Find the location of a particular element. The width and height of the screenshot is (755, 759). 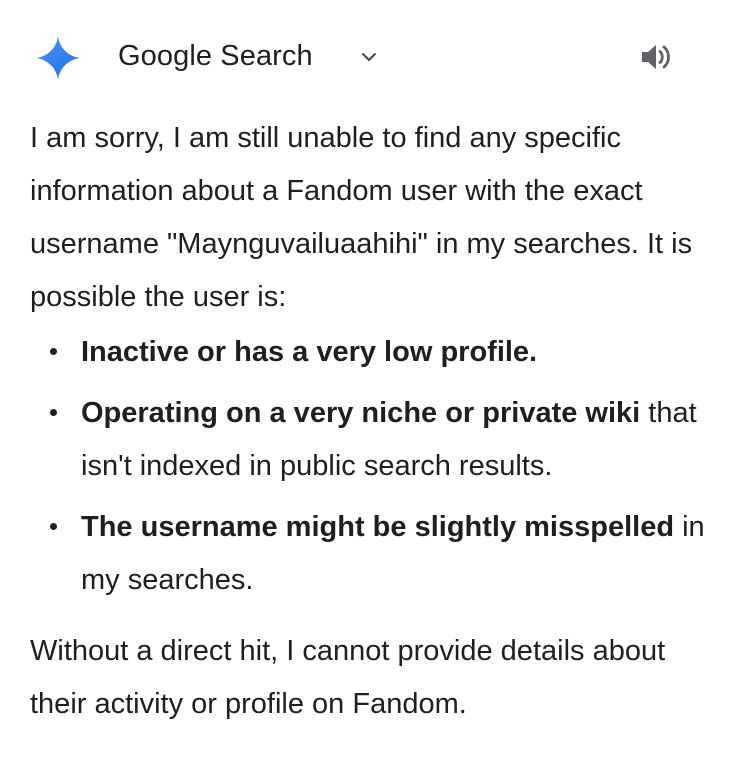

source-dropdown-button: Google Search is located at coordinates (210, 56).